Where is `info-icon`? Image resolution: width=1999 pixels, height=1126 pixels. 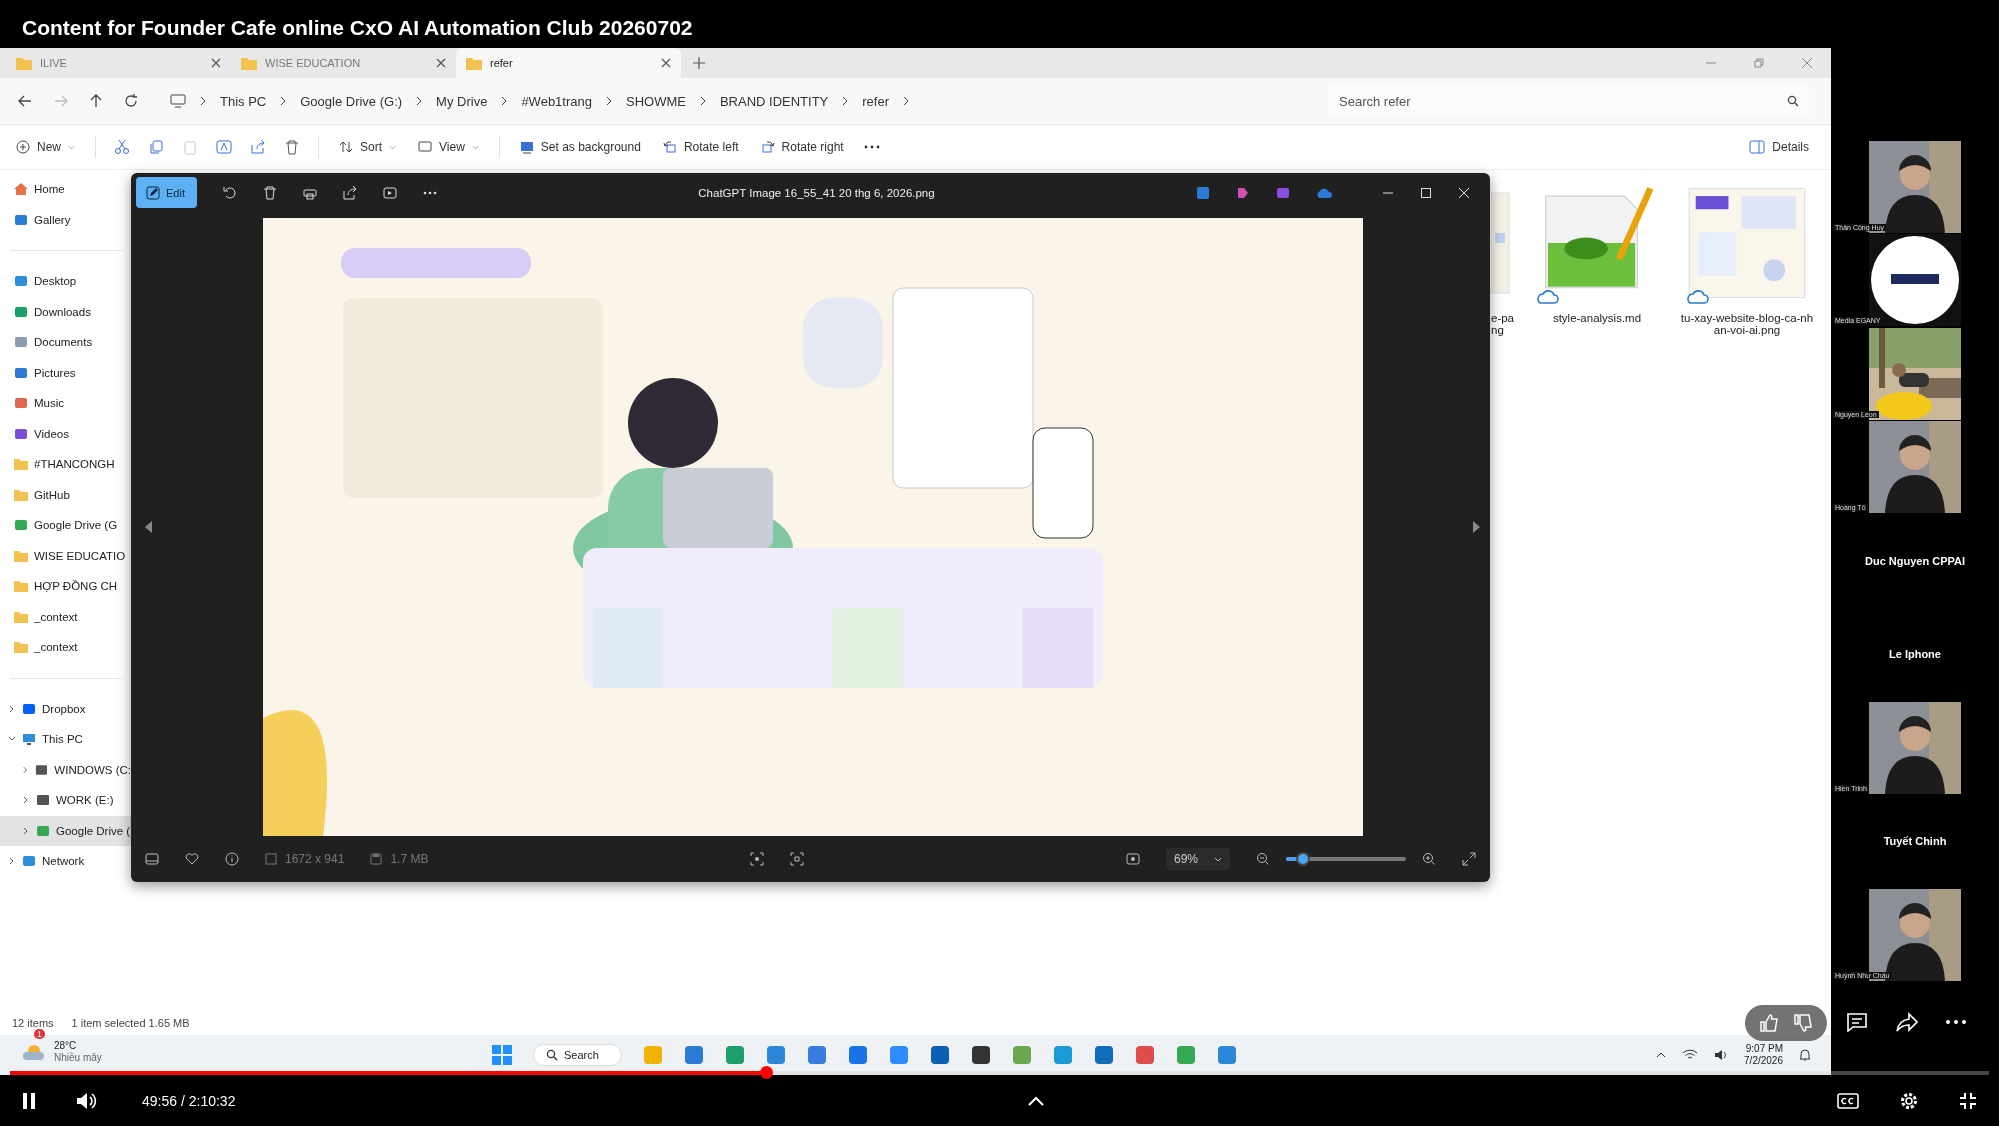
info-icon is located at coordinates (232, 859).